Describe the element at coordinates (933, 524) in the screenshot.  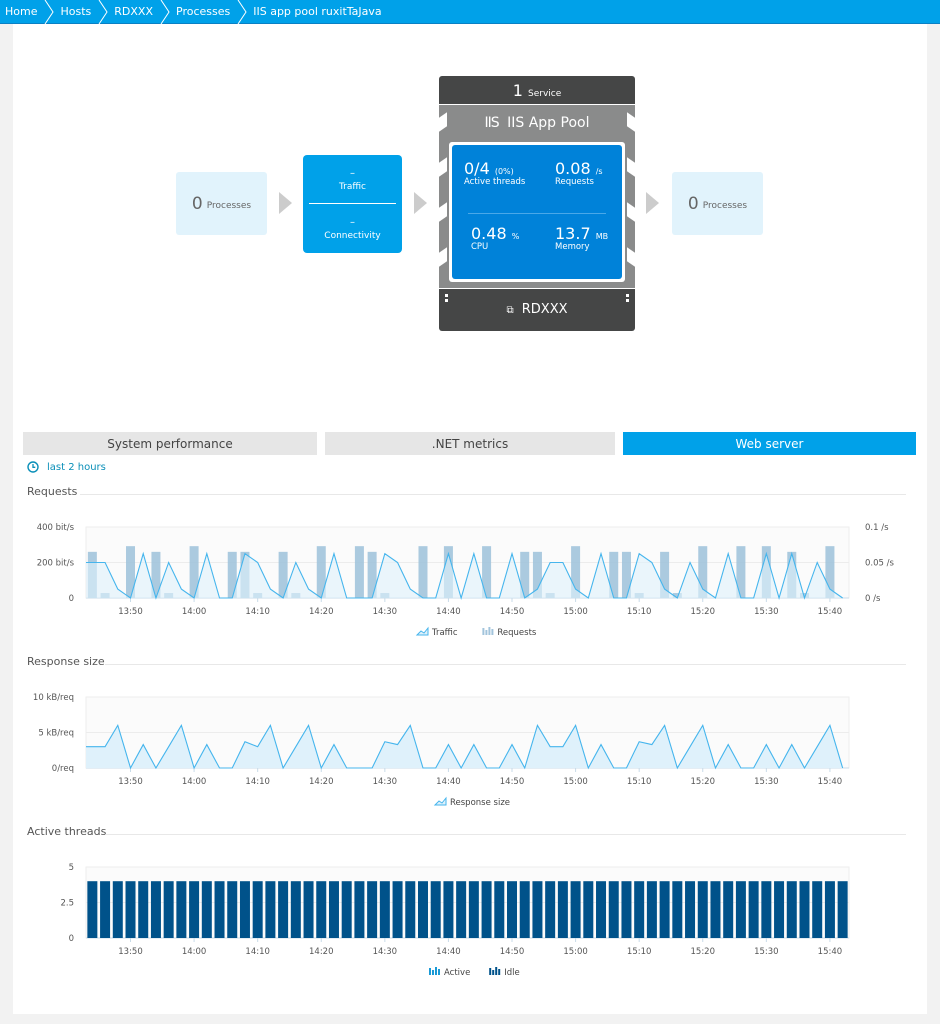
I see `scrollbar` at that location.